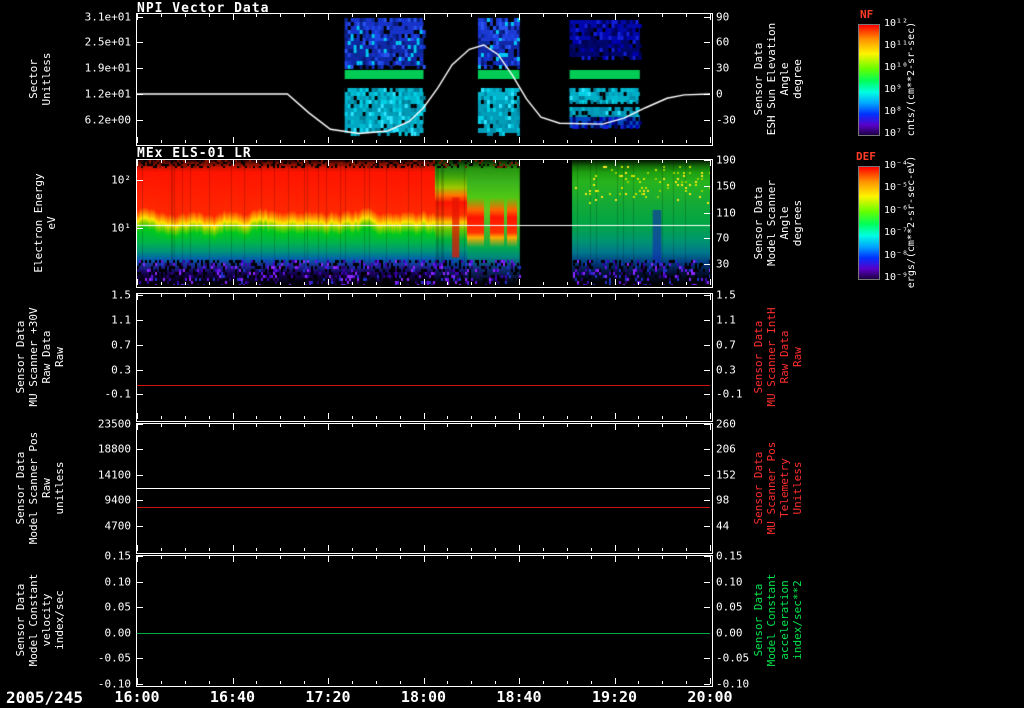  Describe the element at coordinates (896, 233) in the screenshot. I see `colorbar-tick-label: 10⁻⁷` at that location.